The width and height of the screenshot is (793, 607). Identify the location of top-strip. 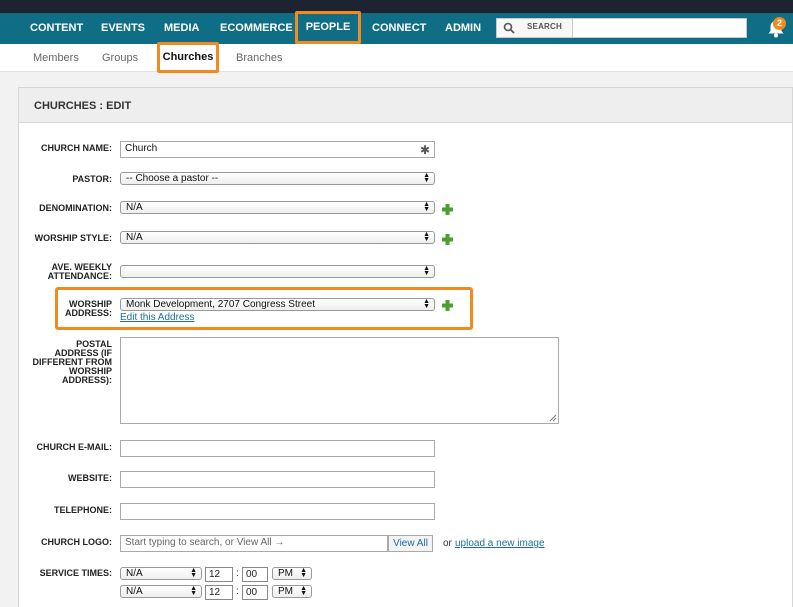
(396, 6).